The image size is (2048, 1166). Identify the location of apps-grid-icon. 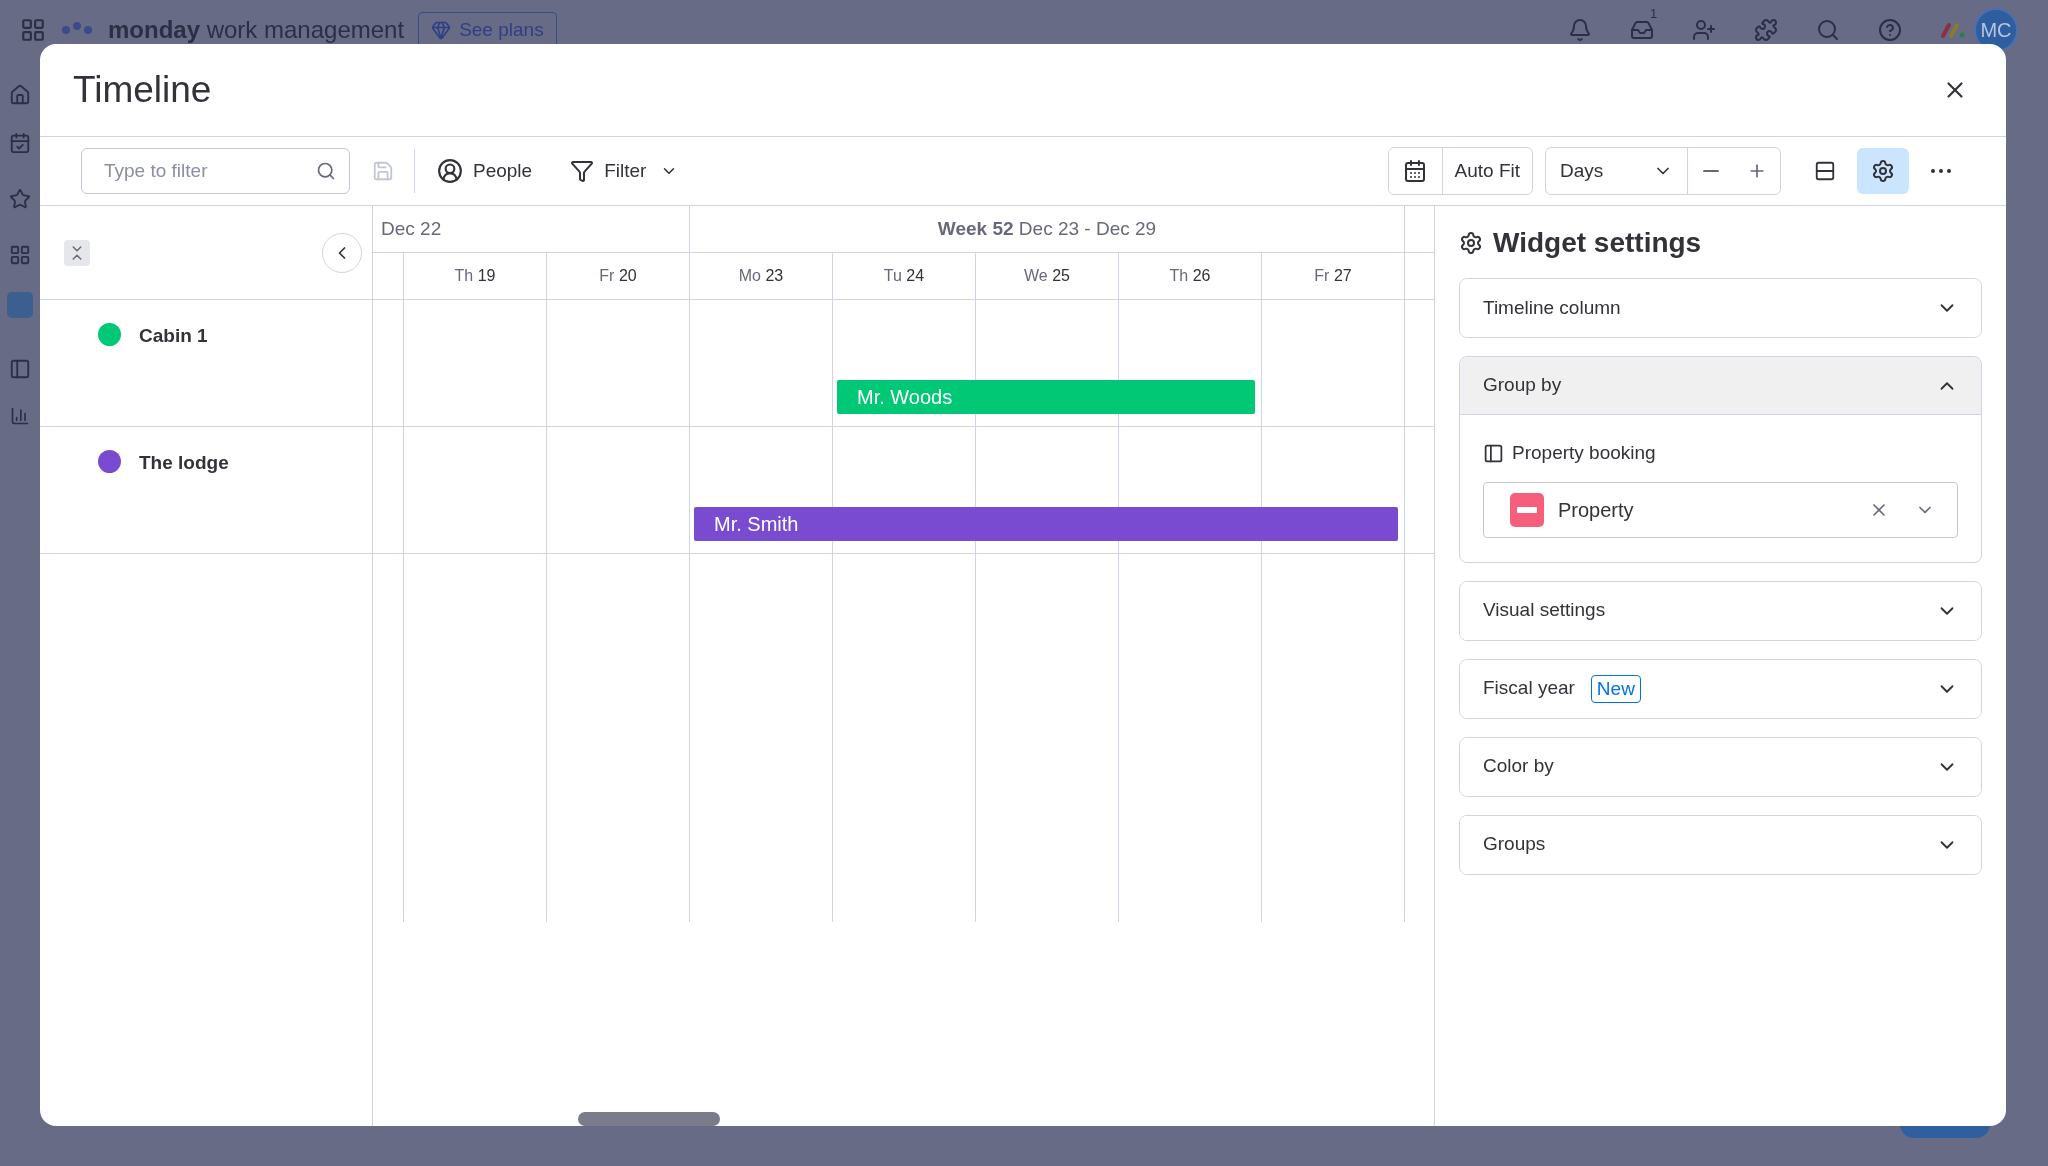
(33, 30).